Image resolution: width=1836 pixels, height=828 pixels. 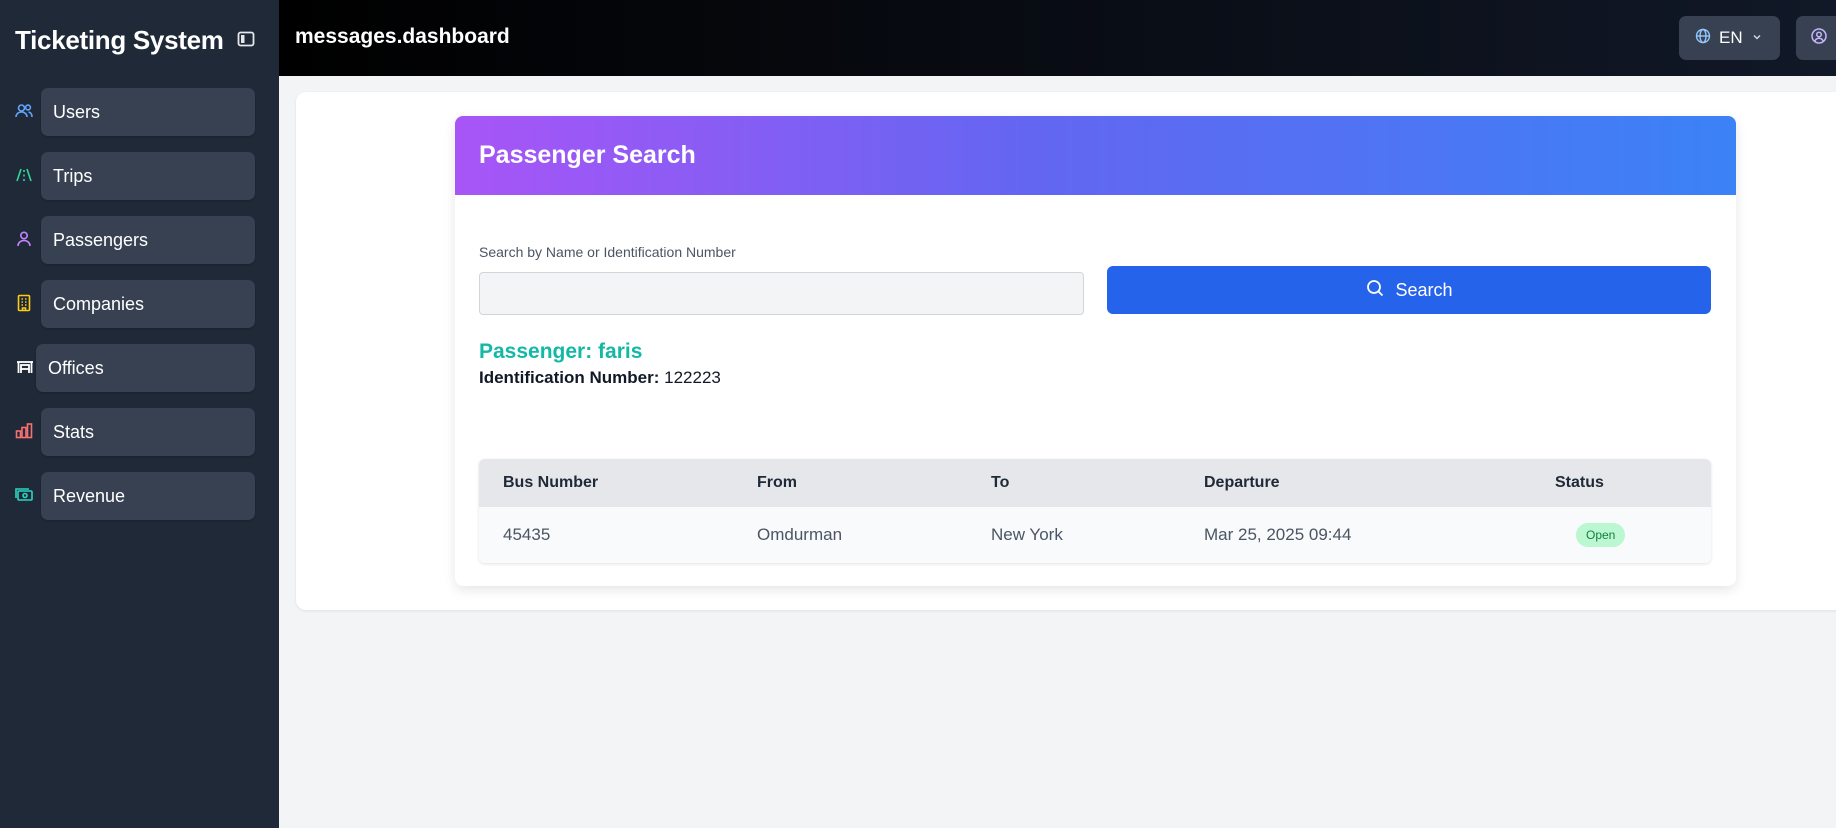 I want to click on sidebar-item-companies: Companies, so click(x=139, y=304).